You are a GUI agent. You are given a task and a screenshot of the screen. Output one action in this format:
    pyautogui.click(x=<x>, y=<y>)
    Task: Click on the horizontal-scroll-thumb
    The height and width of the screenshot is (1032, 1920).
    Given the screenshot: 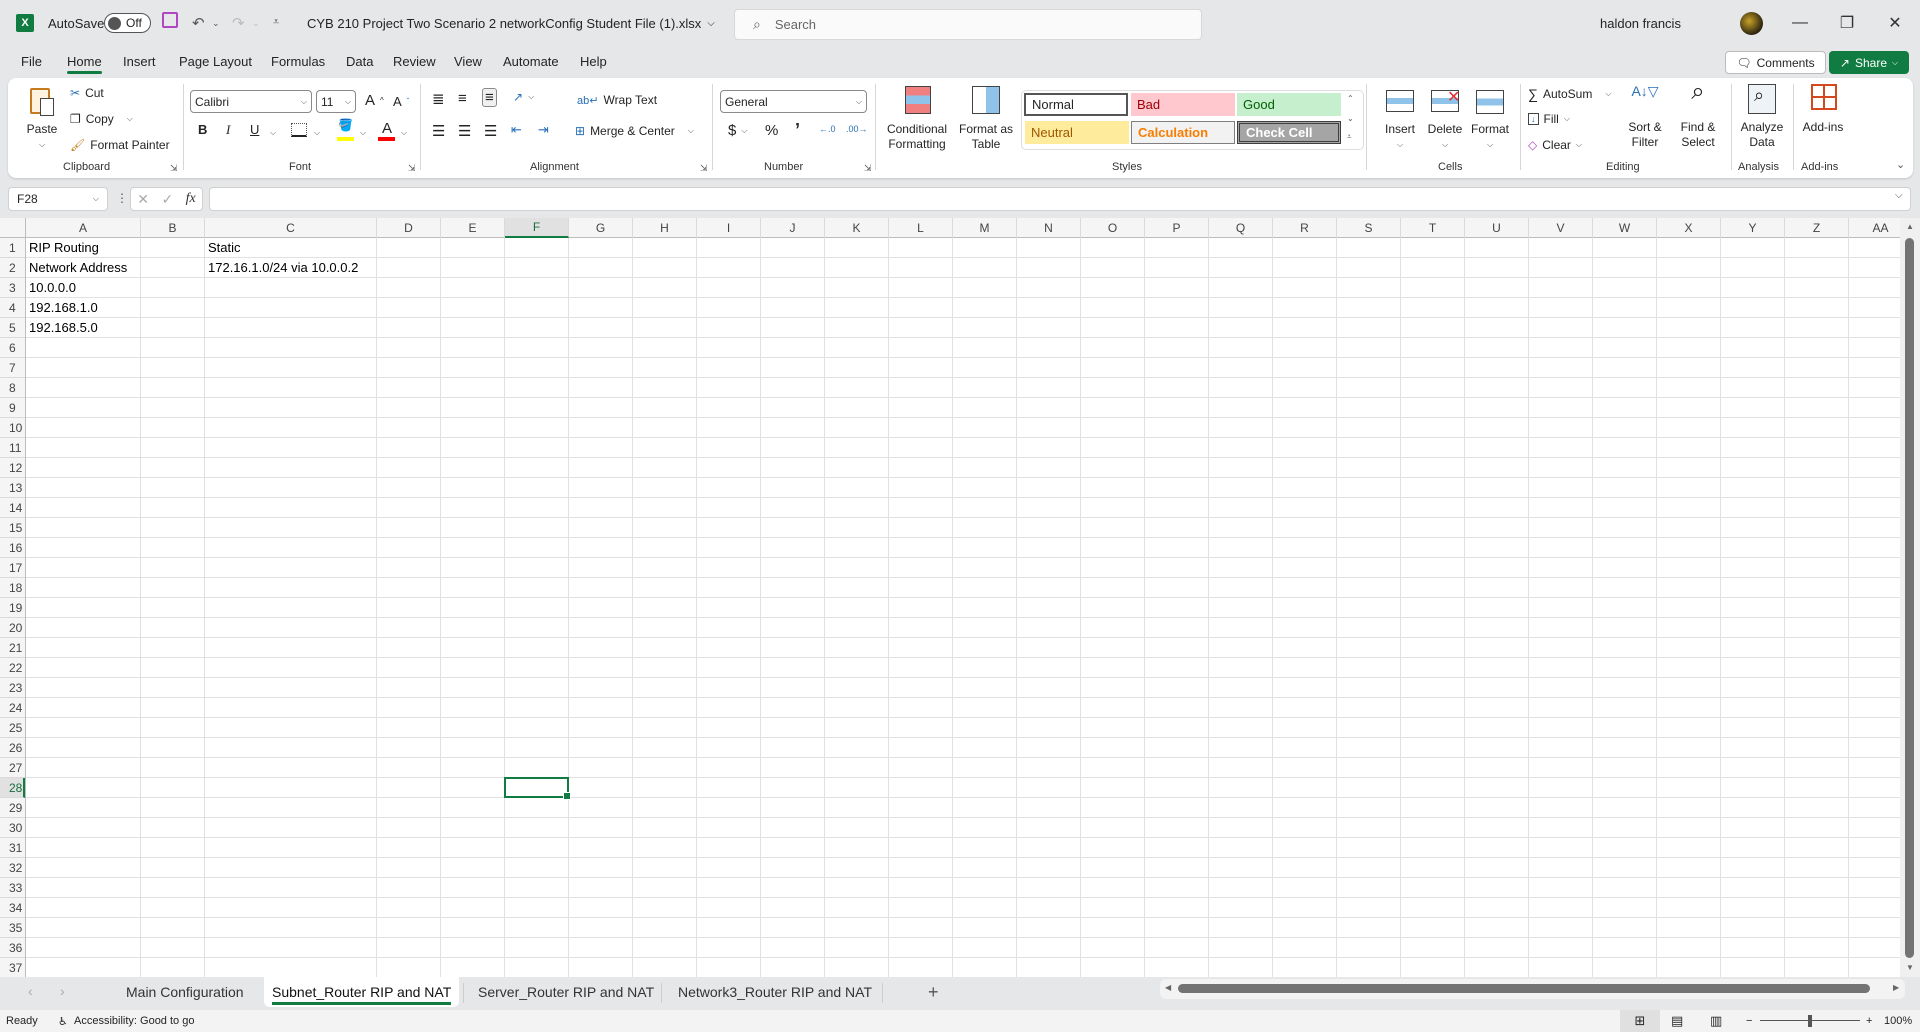 What is the action you would take?
    pyautogui.click(x=1524, y=988)
    